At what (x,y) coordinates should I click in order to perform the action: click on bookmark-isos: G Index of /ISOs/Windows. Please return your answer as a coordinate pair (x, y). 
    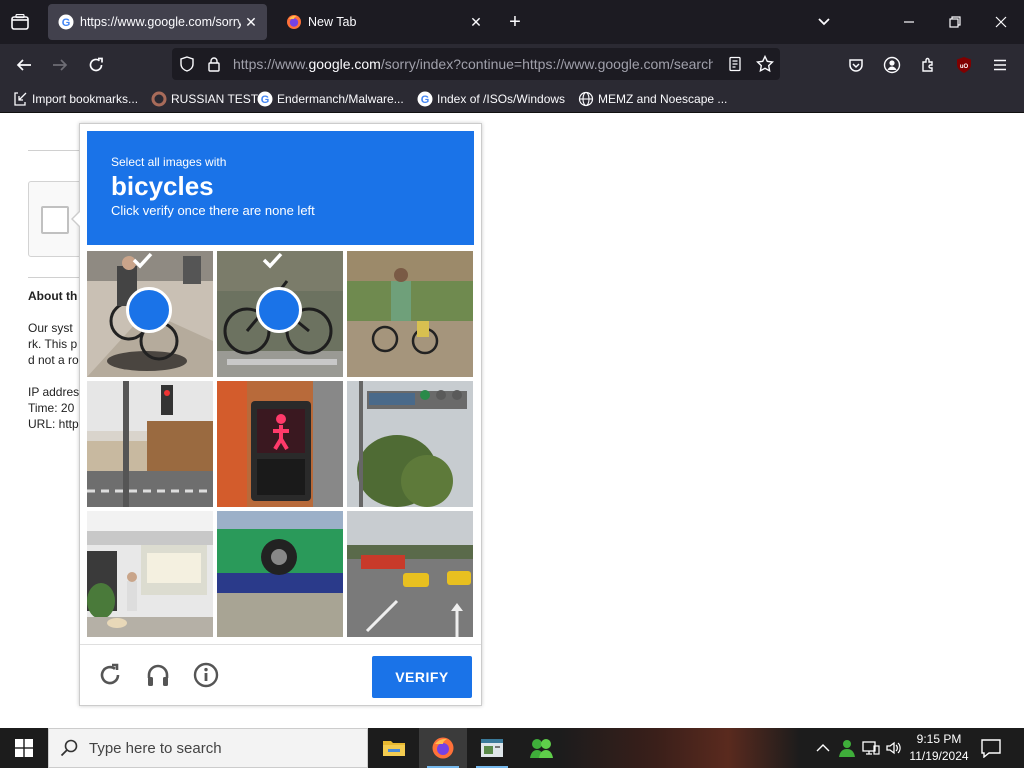
    Looking at the image, I should click on (491, 99).